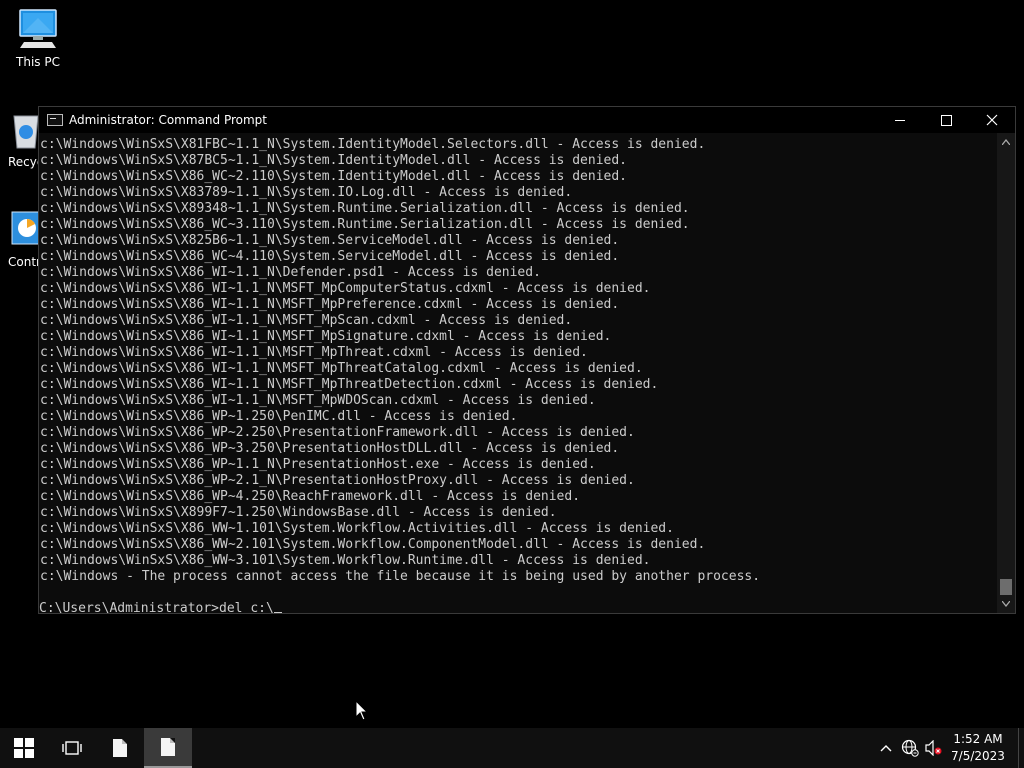 The width and height of the screenshot is (1024, 768). I want to click on taskbar: 1:52 AM 7/5/2023, so click(512, 748).